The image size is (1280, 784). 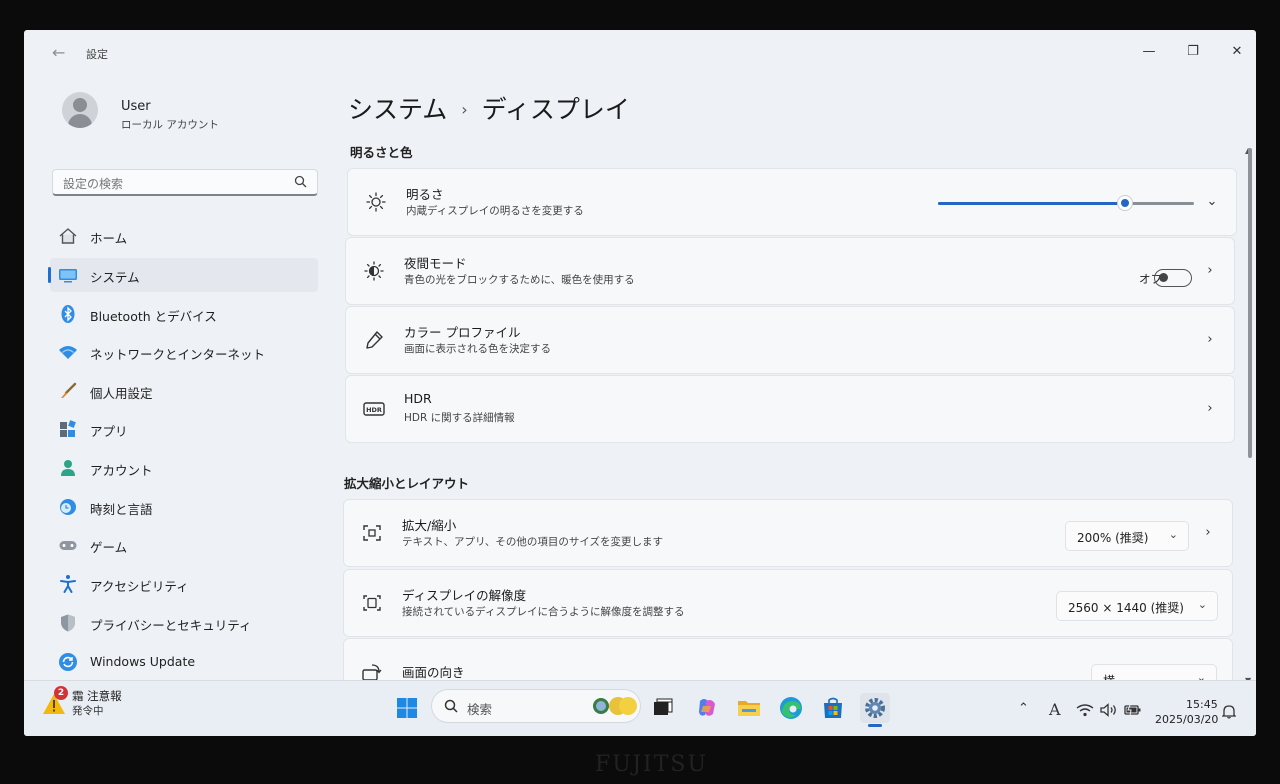 I want to click on sidebar-item-bluetooth: Bluetooth とデバイス, so click(x=184, y=314).